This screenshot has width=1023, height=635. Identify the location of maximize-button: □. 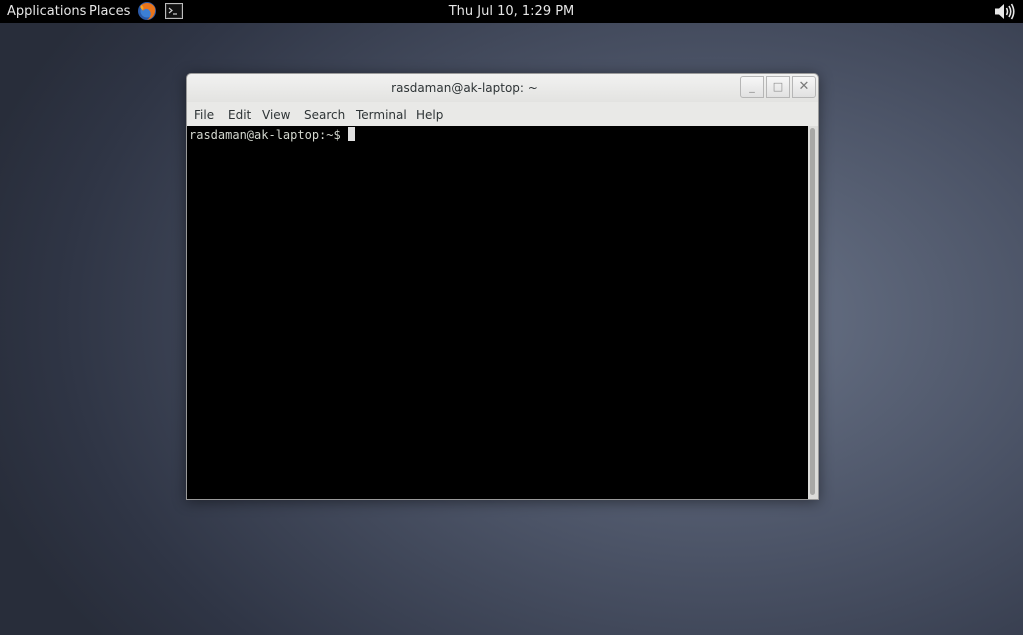
(778, 87).